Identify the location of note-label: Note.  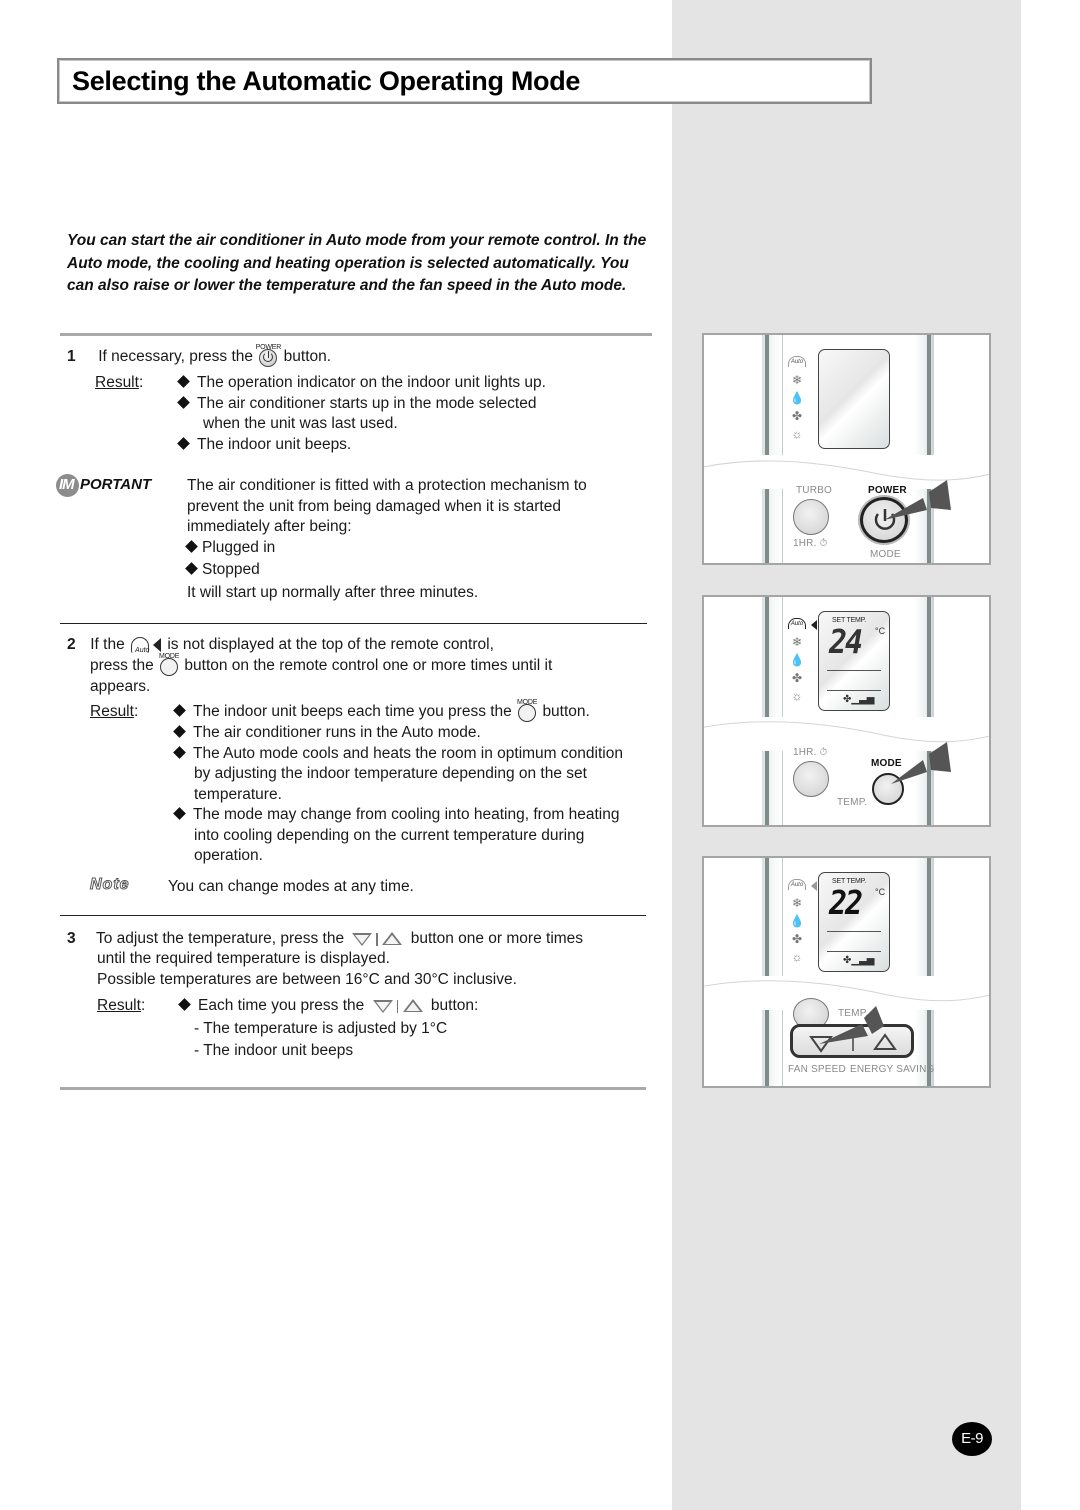
(110, 885).